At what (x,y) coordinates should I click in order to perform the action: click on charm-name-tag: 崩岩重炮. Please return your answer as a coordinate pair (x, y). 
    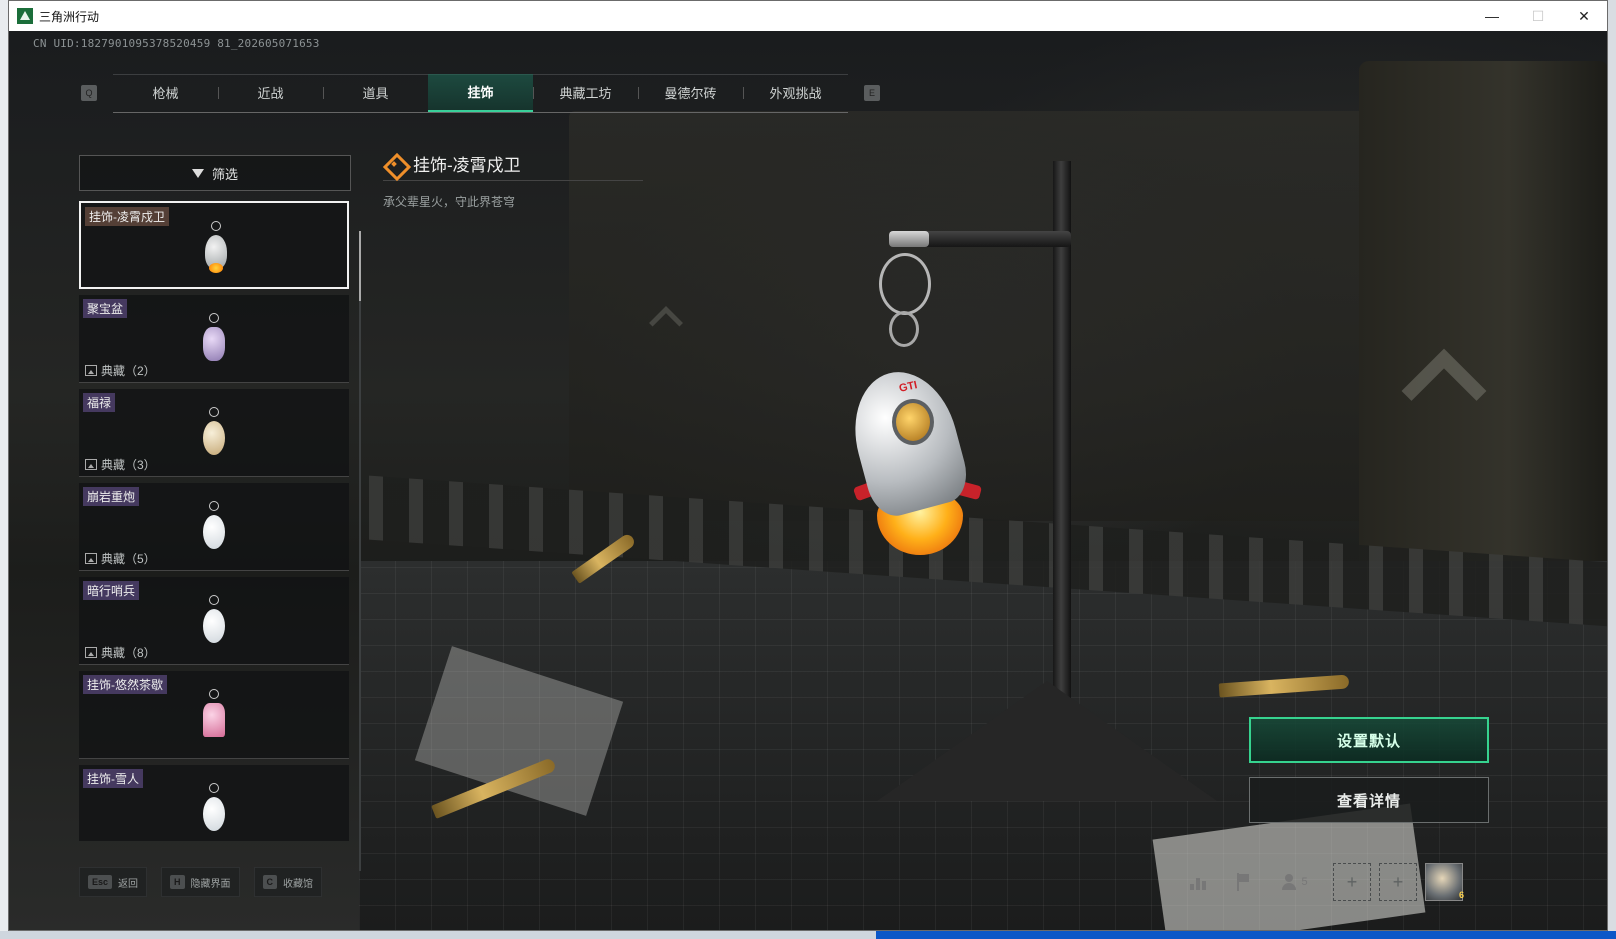
    Looking at the image, I should click on (111, 496).